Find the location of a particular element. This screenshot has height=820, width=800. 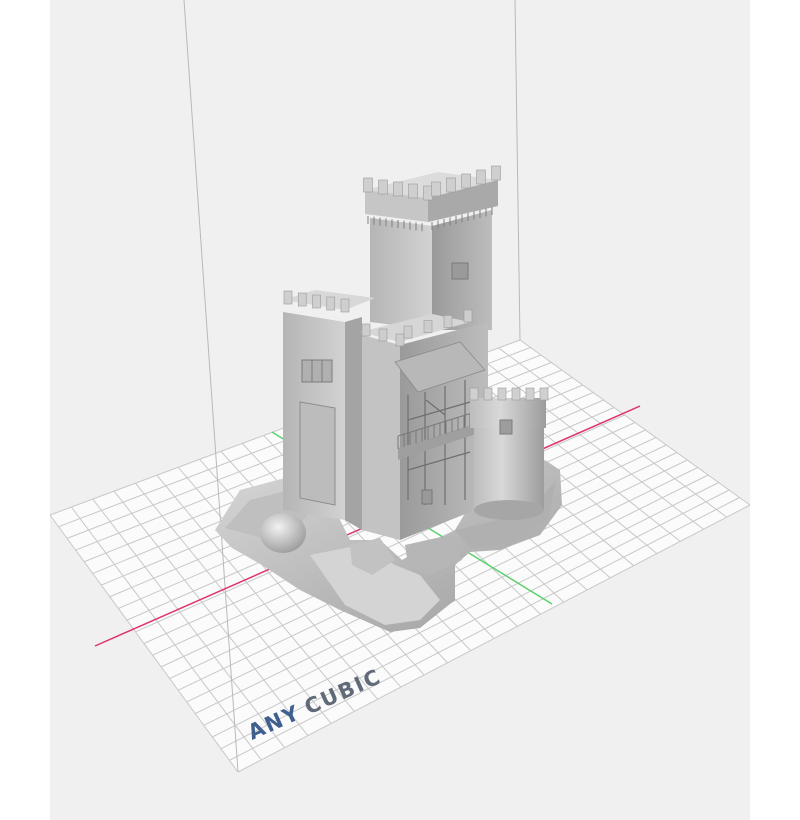

turret-base is located at coordinates (509, 510).